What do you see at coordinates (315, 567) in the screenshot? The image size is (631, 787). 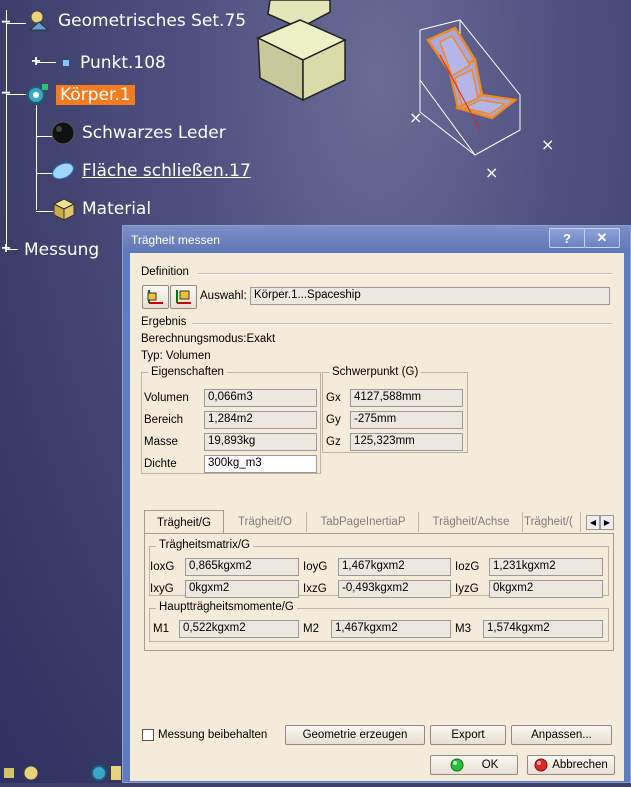 I see `ioyg-label: IoyG` at bounding box center [315, 567].